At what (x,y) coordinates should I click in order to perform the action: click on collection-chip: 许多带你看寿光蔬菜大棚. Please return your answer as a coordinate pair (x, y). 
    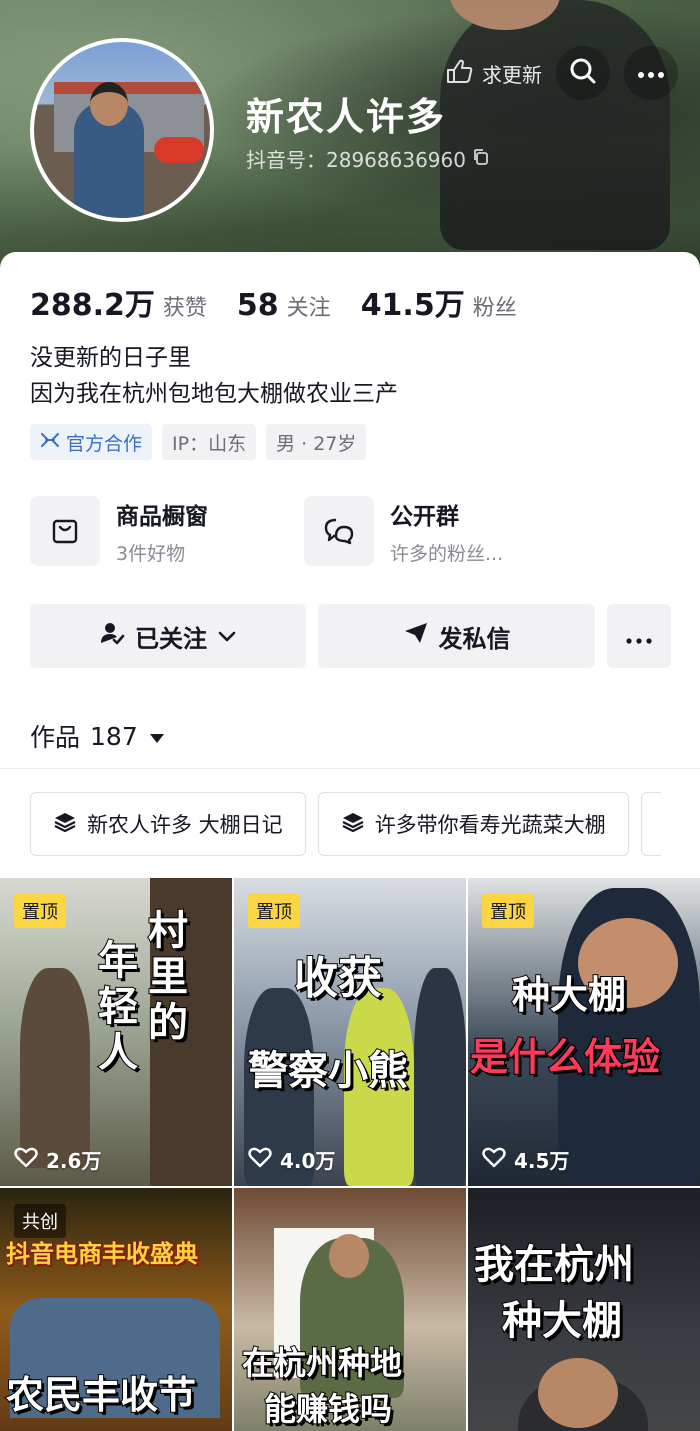
    Looking at the image, I should click on (473, 824).